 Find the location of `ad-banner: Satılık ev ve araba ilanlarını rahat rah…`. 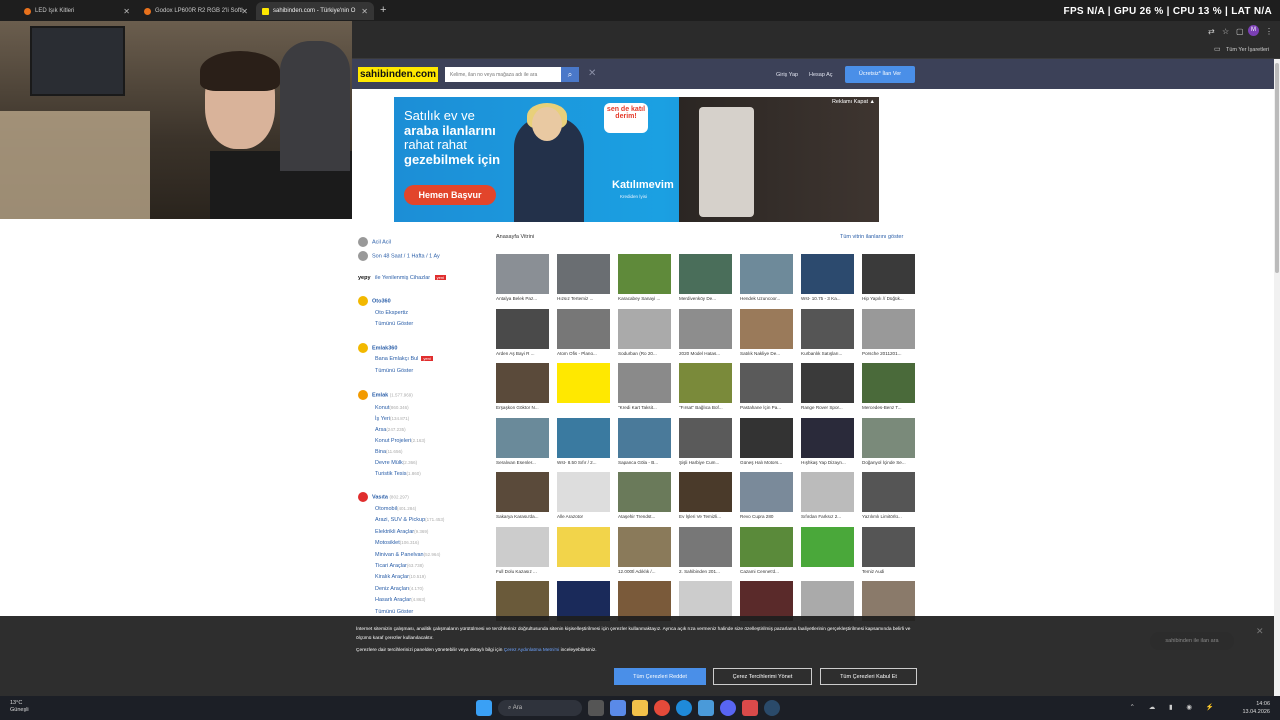

ad-banner: Satılık ev ve araba ilanlarını rahat rah… is located at coordinates (636, 159).